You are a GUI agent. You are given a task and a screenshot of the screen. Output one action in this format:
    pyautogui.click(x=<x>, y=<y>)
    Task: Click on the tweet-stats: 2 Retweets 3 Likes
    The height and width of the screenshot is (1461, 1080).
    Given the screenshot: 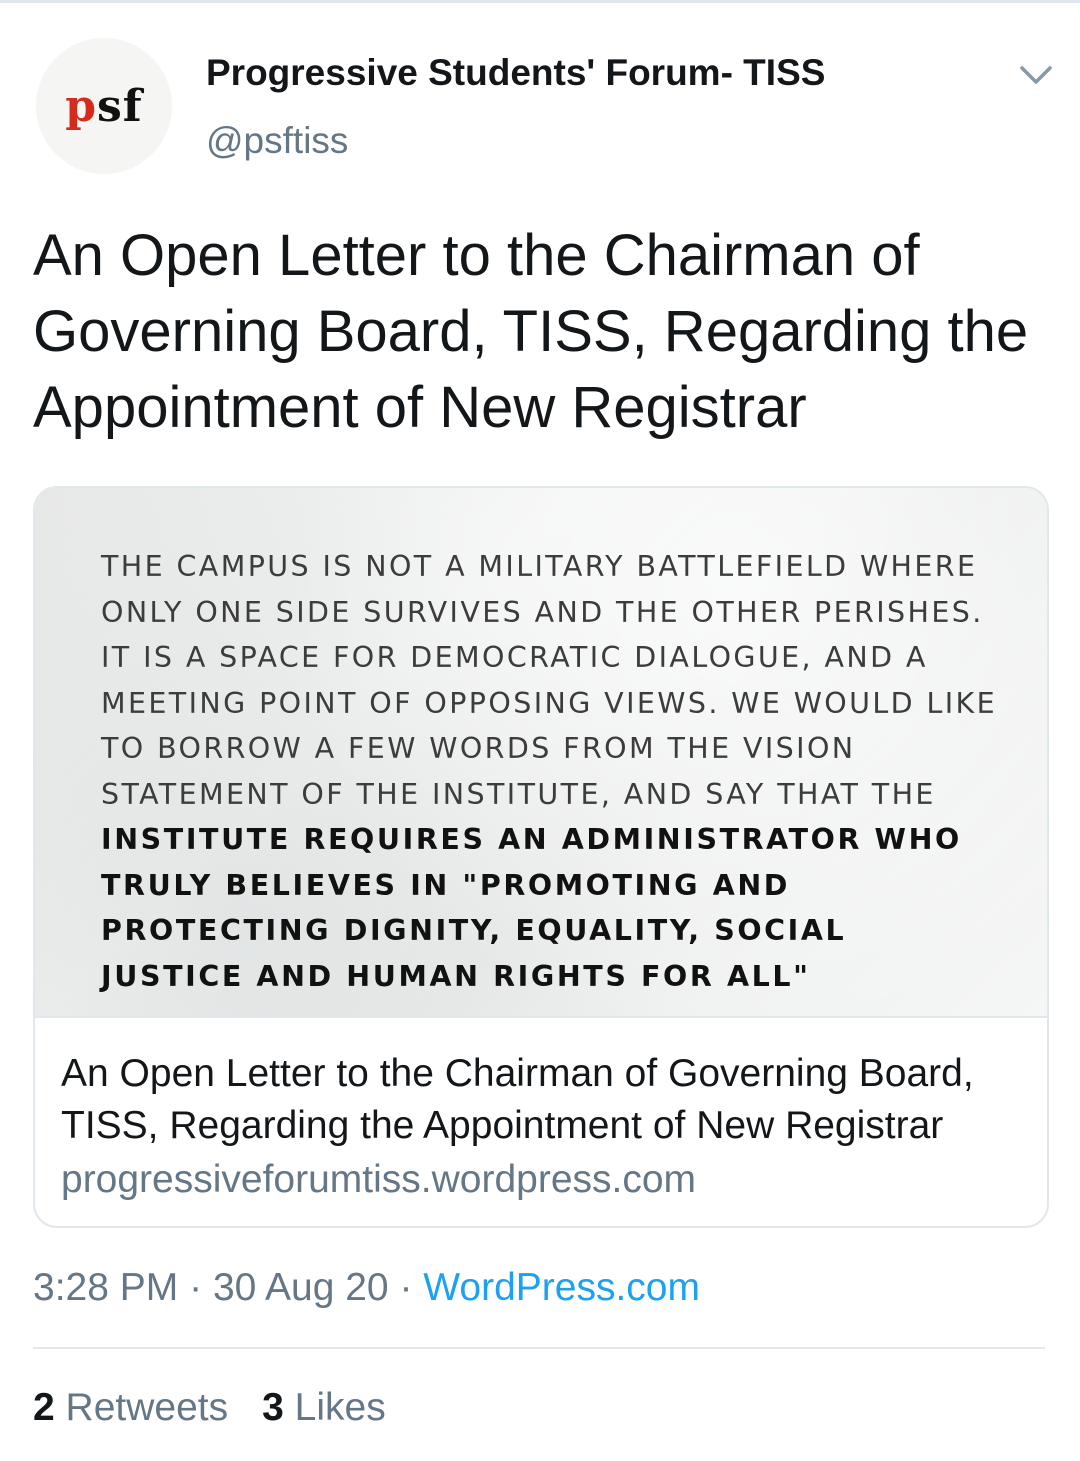 What is the action you would take?
    pyautogui.click(x=209, y=1408)
    